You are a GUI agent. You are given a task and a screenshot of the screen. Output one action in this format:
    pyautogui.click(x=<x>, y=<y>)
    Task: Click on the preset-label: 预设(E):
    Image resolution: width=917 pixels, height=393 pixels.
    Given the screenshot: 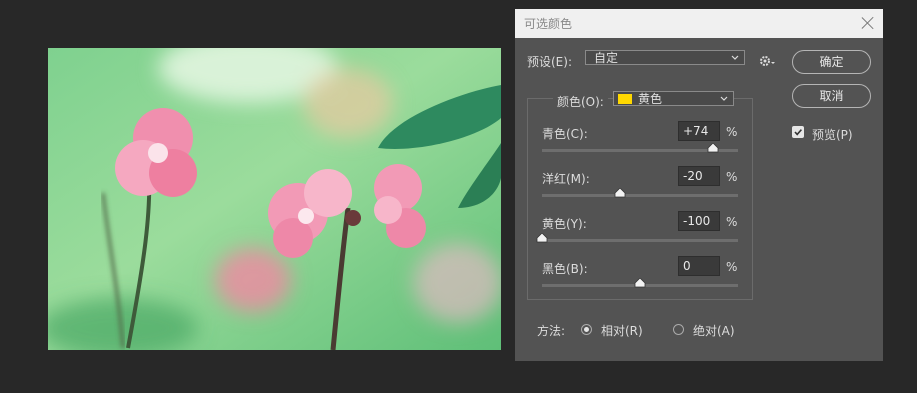 What is the action you would take?
    pyautogui.click(x=549, y=62)
    